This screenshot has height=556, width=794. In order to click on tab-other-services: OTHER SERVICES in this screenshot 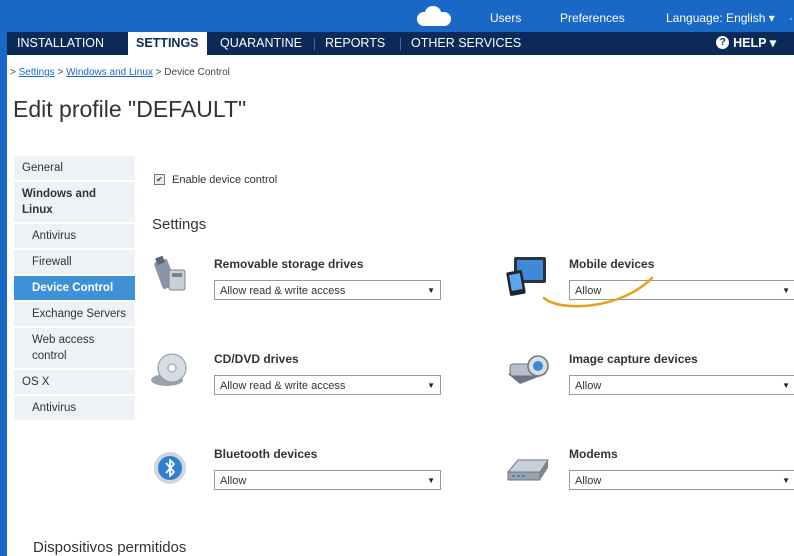, I will do `click(466, 43)`.